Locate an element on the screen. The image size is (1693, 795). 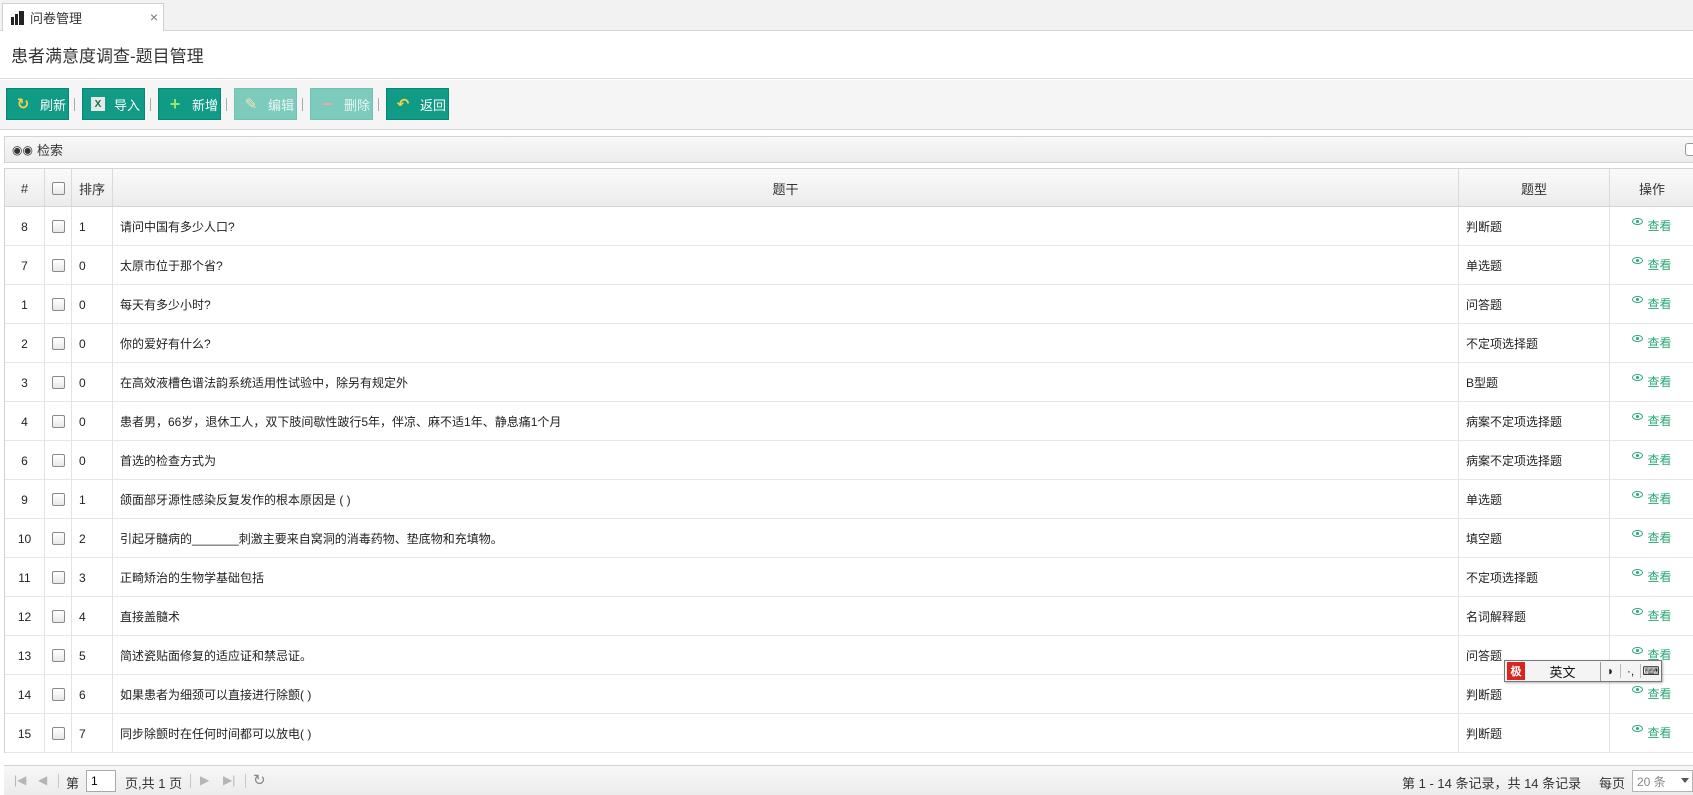
per-page-select: 20 条 is located at coordinates (1662, 781).